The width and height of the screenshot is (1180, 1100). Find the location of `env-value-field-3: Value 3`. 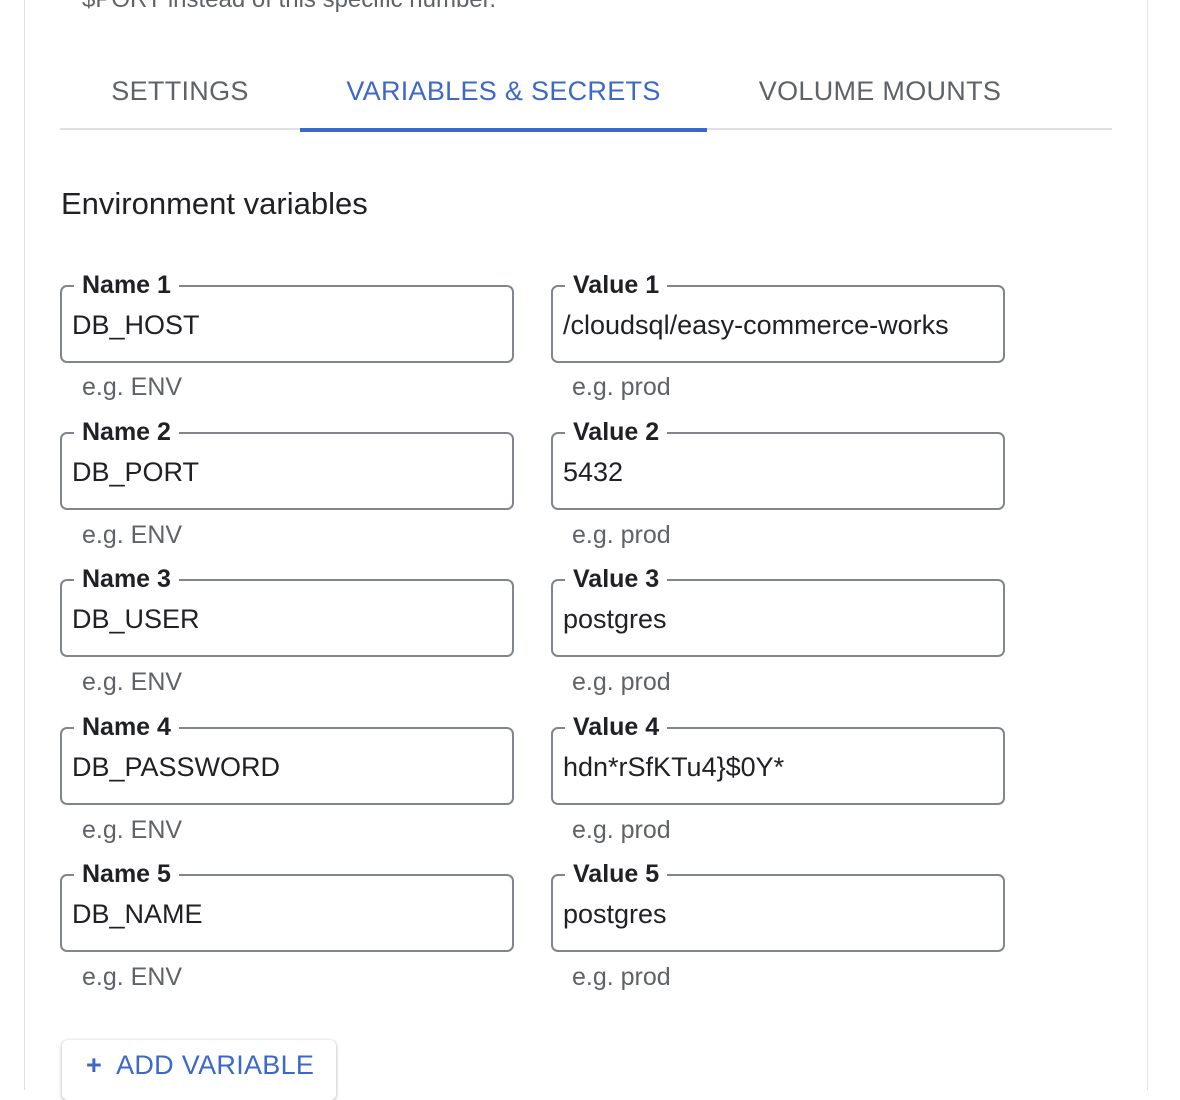

env-value-field-3: Value 3 is located at coordinates (778, 609).